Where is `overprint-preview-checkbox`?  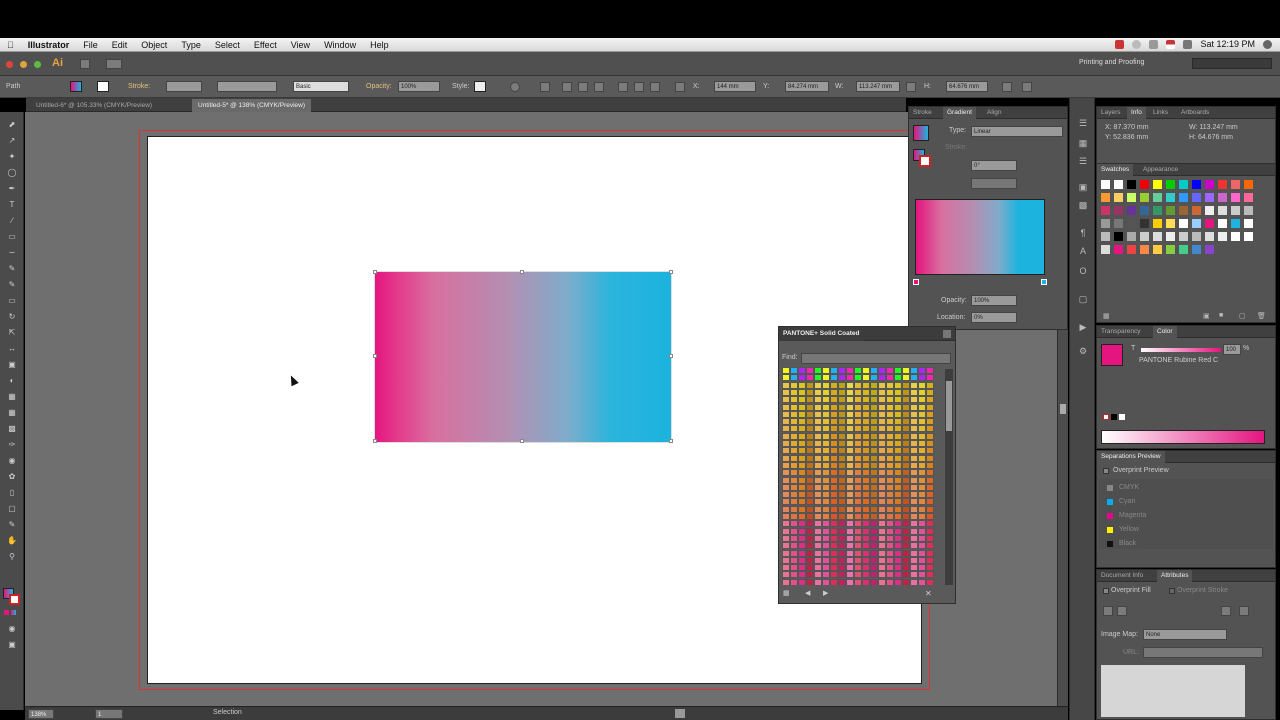 overprint-preview-checkbox is located at coordinates (1106, 471).